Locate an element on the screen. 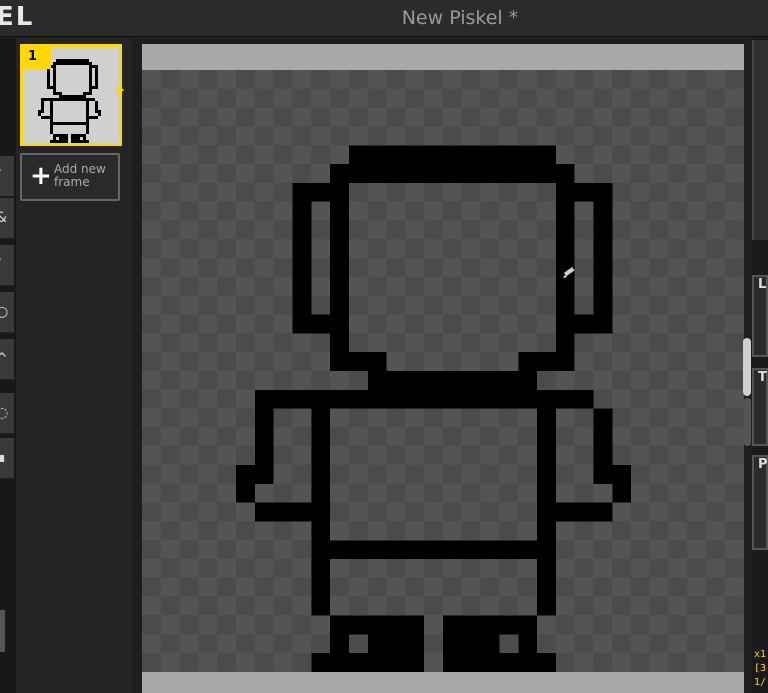  frame-thumbnail: 1 is located at coordinates (71, 95).